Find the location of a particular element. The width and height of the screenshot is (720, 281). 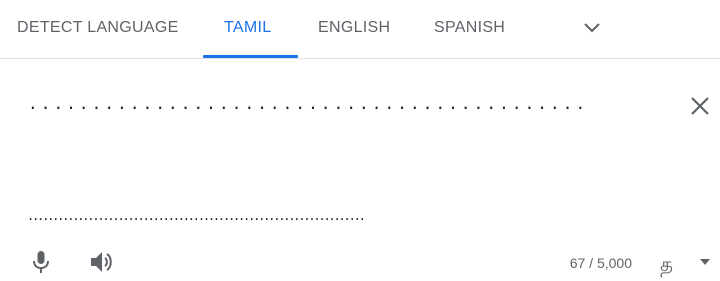

tab-detect-language: DETECT LANGUAGE is located at coordinates (98, 29).